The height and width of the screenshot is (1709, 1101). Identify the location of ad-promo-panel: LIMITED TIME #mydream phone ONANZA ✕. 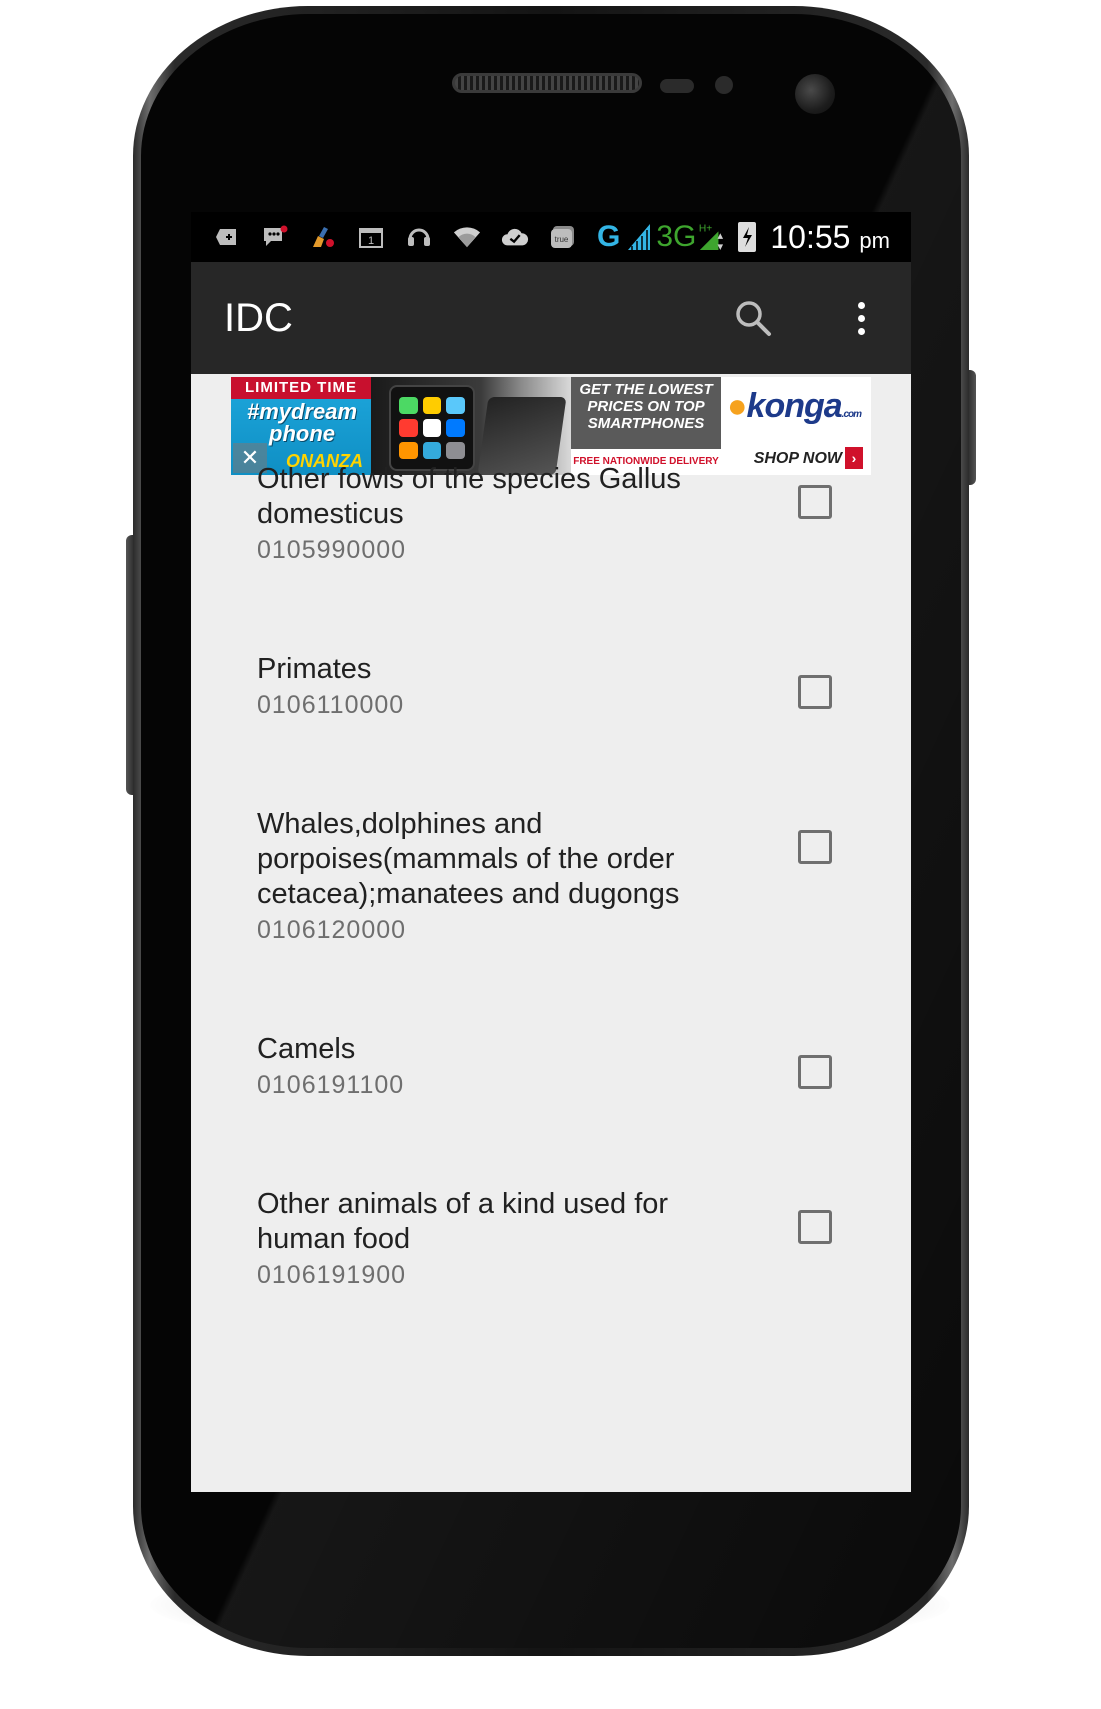
(301, 426).